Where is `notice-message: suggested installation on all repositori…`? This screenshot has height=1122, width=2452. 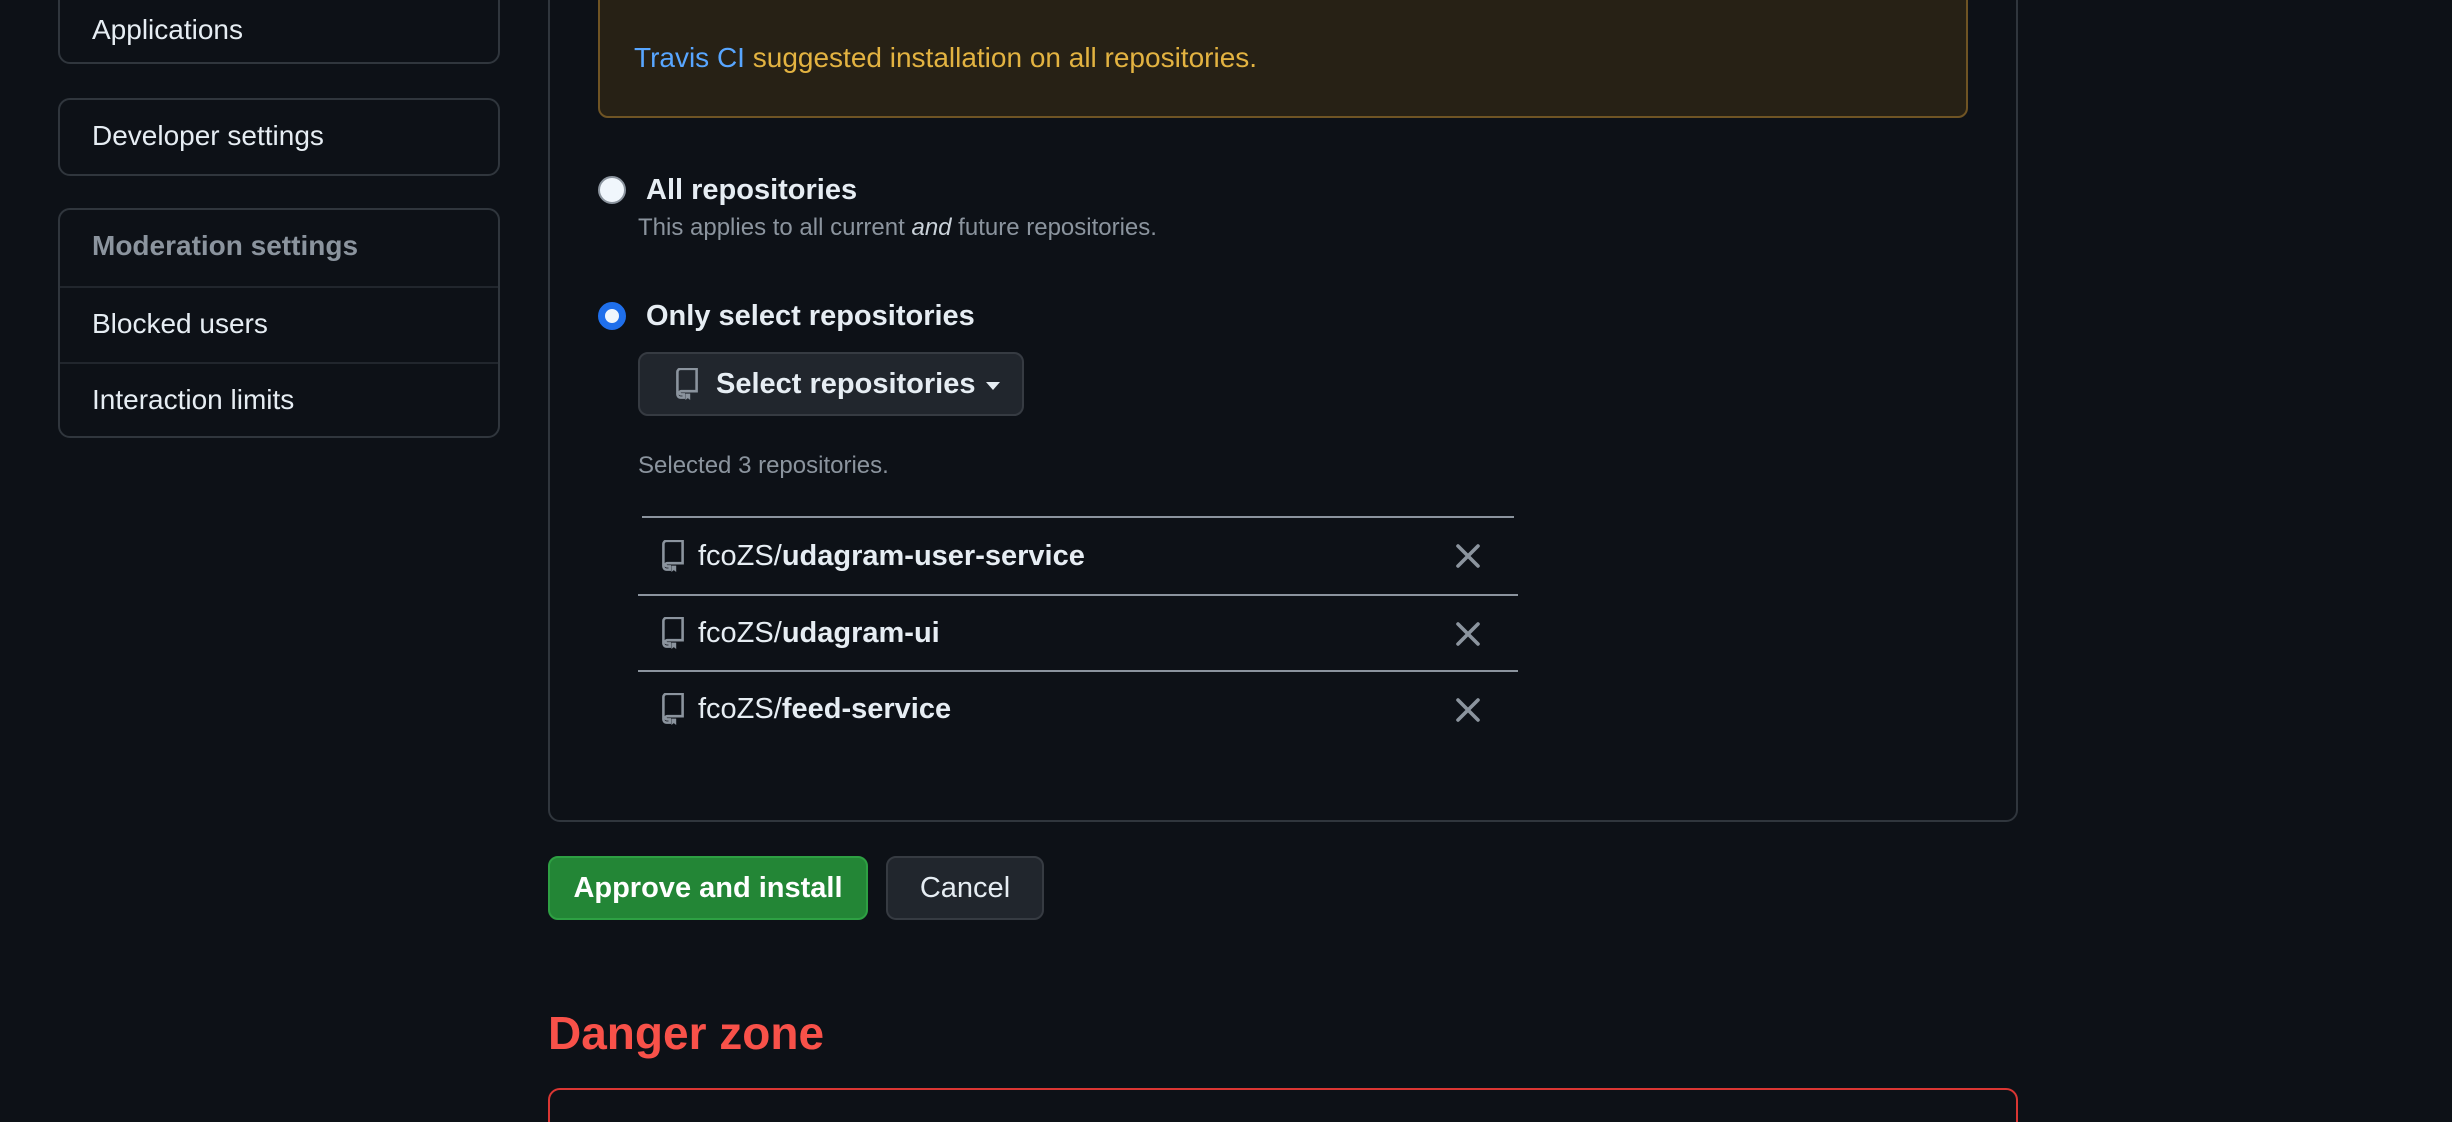
notice-message: suggested installation on all repositori… is located at coordinates (1001, 57).